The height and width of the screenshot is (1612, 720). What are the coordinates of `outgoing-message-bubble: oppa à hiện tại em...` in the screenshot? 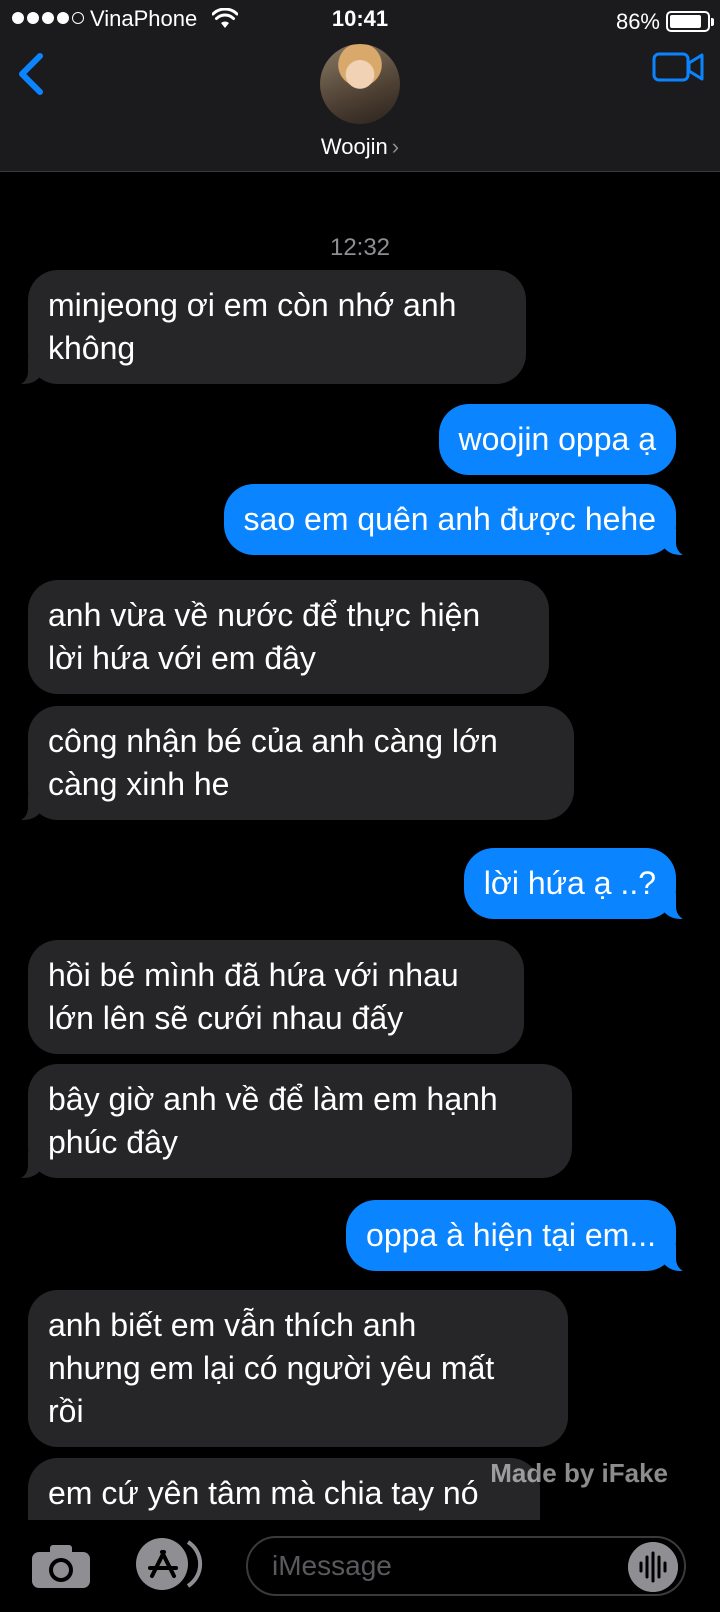 It's located at (522, 1236).